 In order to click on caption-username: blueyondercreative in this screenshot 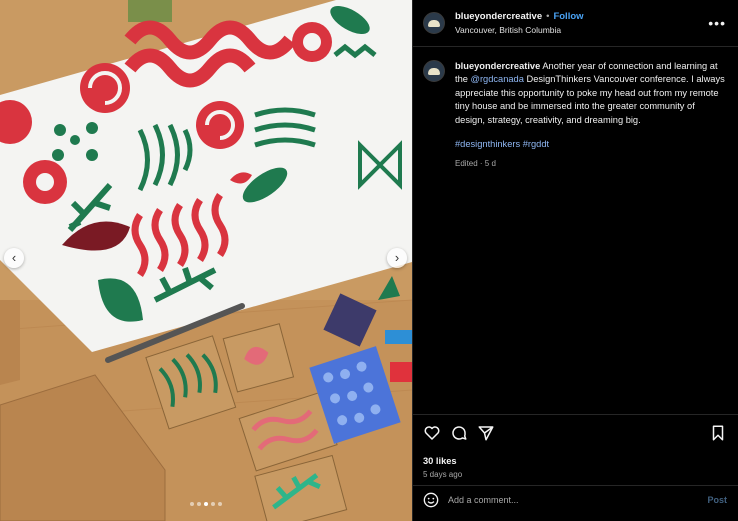, I will do `click(497, 66)`.